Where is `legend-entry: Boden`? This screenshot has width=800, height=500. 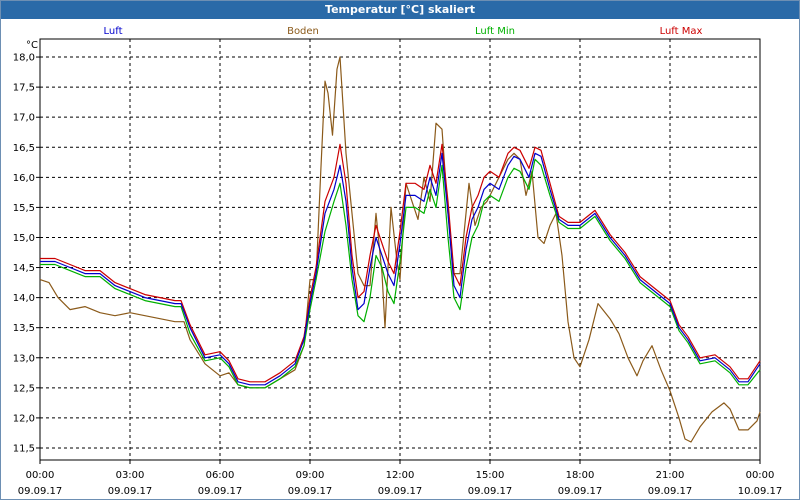
legend-entry: Boden is located at coordinates (303, 31).